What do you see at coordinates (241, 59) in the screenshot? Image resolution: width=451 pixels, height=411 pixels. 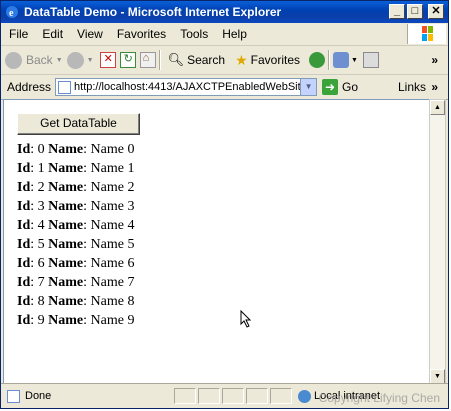 I see `star-icon: ★` at bounding box center [241, 59].